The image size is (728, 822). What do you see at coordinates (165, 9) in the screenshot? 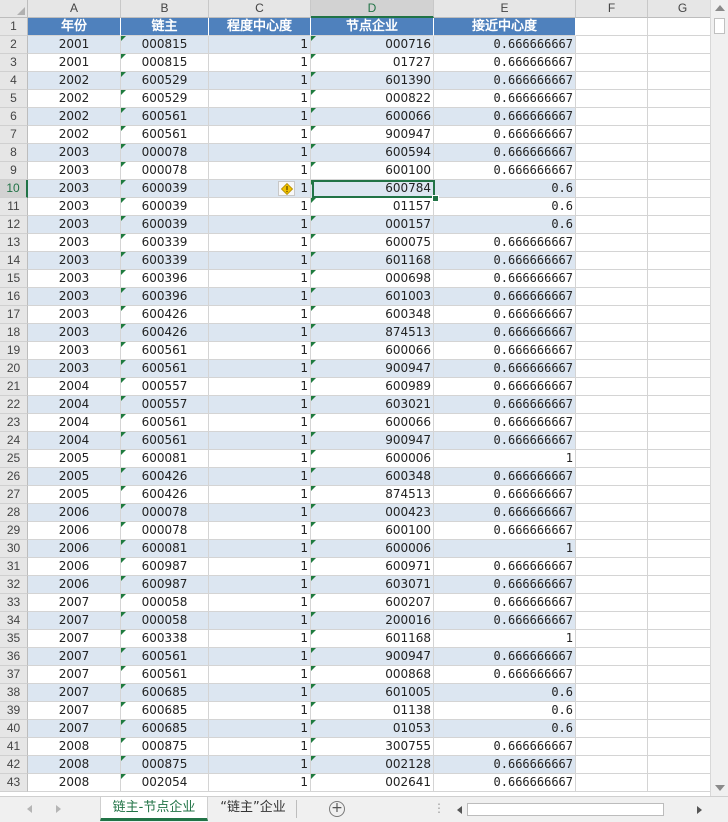
I see `column-header-b: B` at bounding box center [165, 9].